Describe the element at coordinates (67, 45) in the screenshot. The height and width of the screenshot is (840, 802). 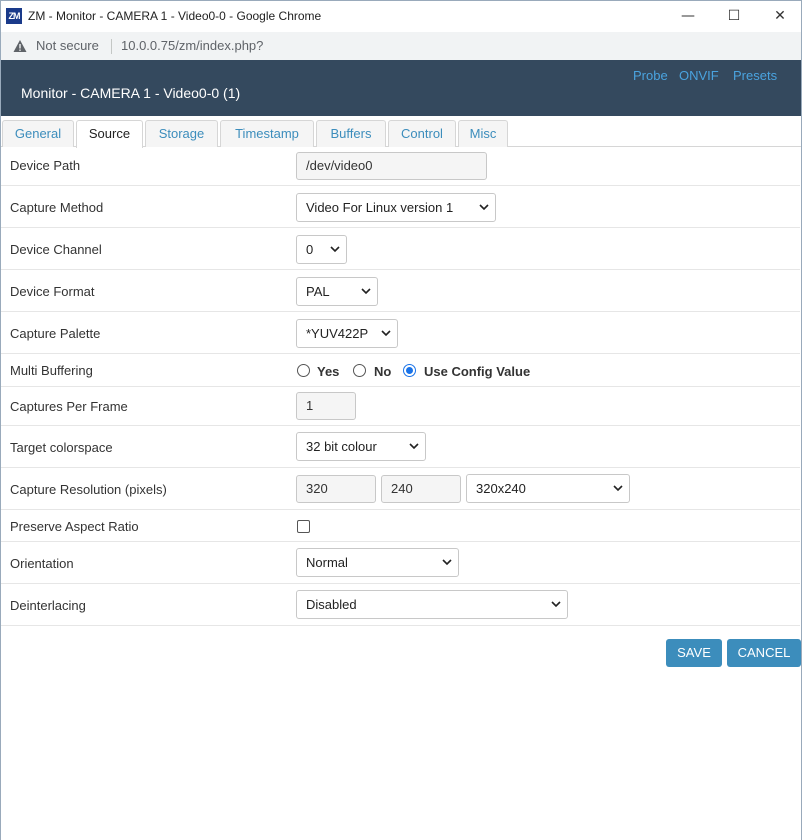
I see `security-status: Not secure` at that location.